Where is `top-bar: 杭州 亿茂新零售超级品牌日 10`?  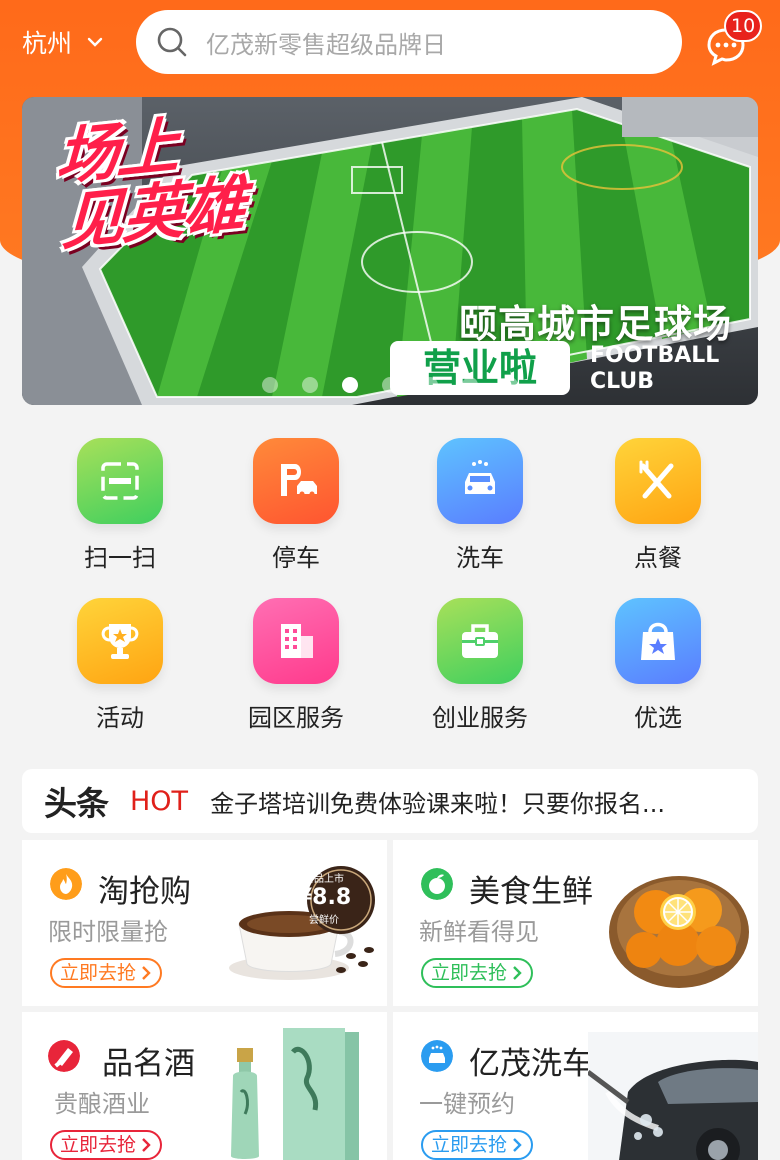
top-bar: 杭州 亿茂新零售超级品牌日 10 is located at coordinates (390, 45).